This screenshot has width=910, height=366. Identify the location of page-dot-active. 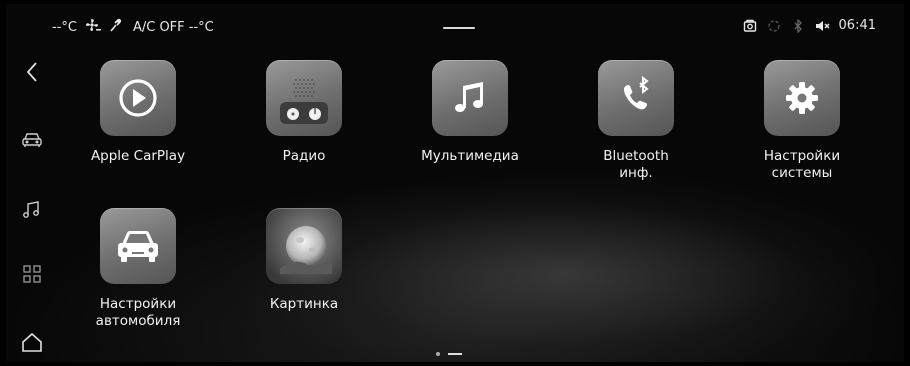
(455, 354).